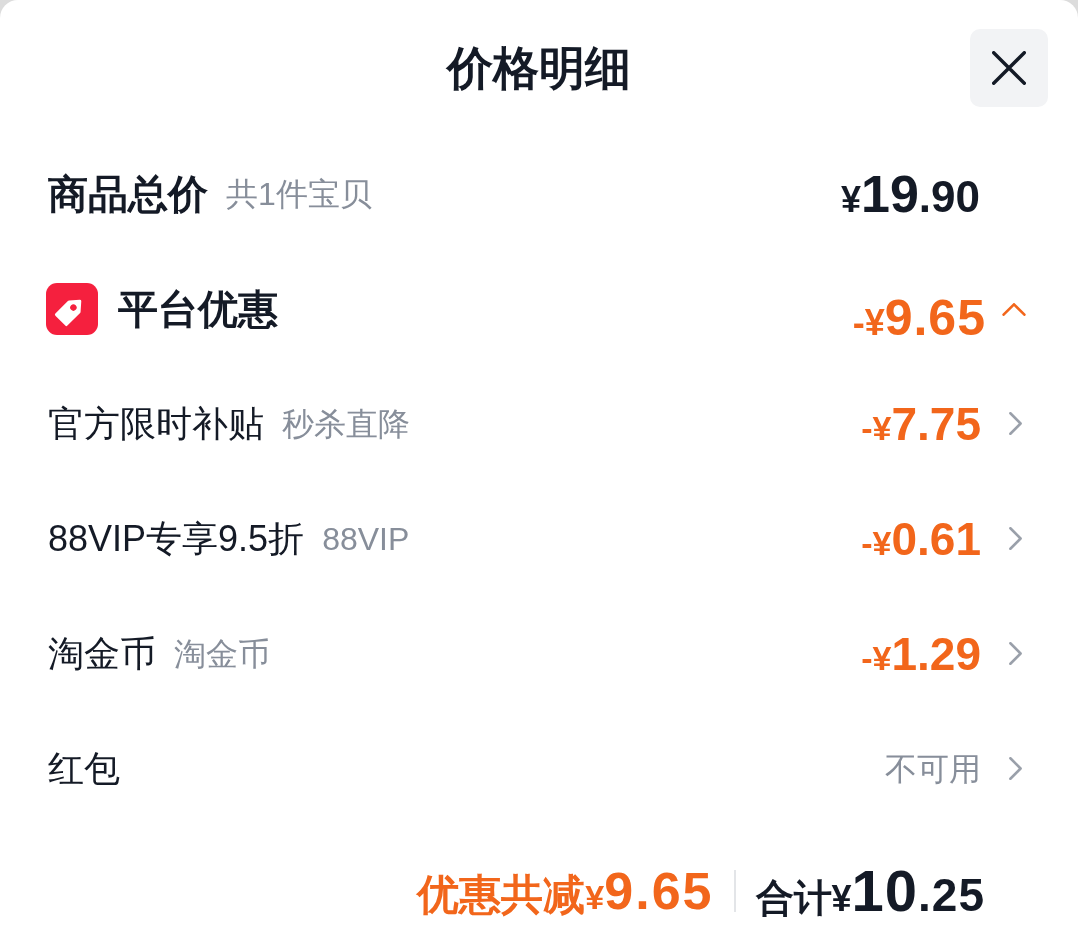 Image resolution: width=1078 pixels, height=946 pixels. Describe the element at coordinates (299, 193) in the screenshot. I see `item-count-note: 共1件宝贝` at that location.